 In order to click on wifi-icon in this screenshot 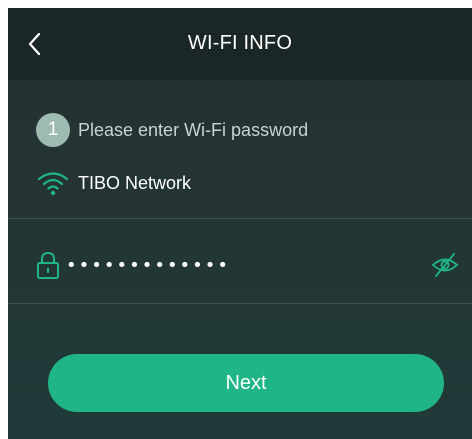, I will do `click(53, 184)`.